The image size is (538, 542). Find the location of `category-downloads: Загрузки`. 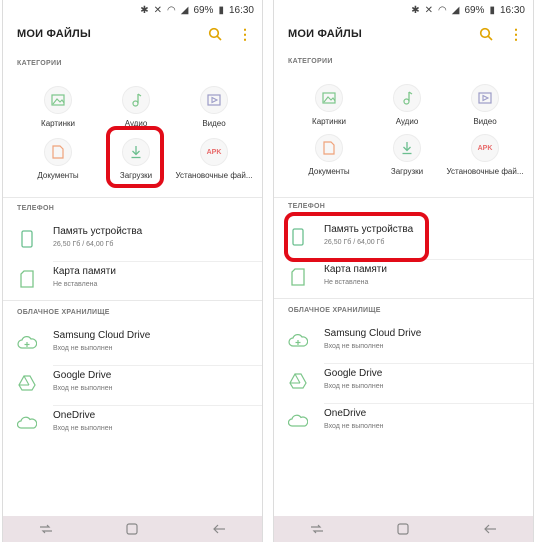

category-downloads: Загрузки is located at coordinates (407, 155).